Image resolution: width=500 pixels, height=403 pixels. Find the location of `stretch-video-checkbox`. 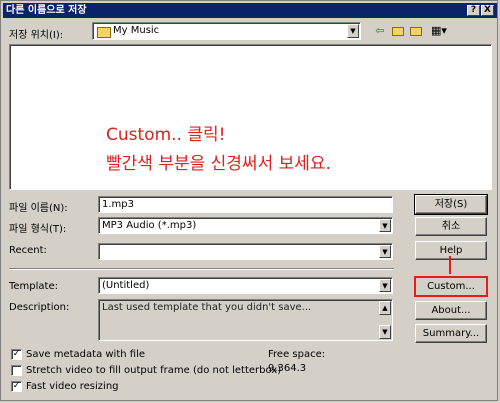

stretch-video-checkbox is located at coordinates (16, 370).